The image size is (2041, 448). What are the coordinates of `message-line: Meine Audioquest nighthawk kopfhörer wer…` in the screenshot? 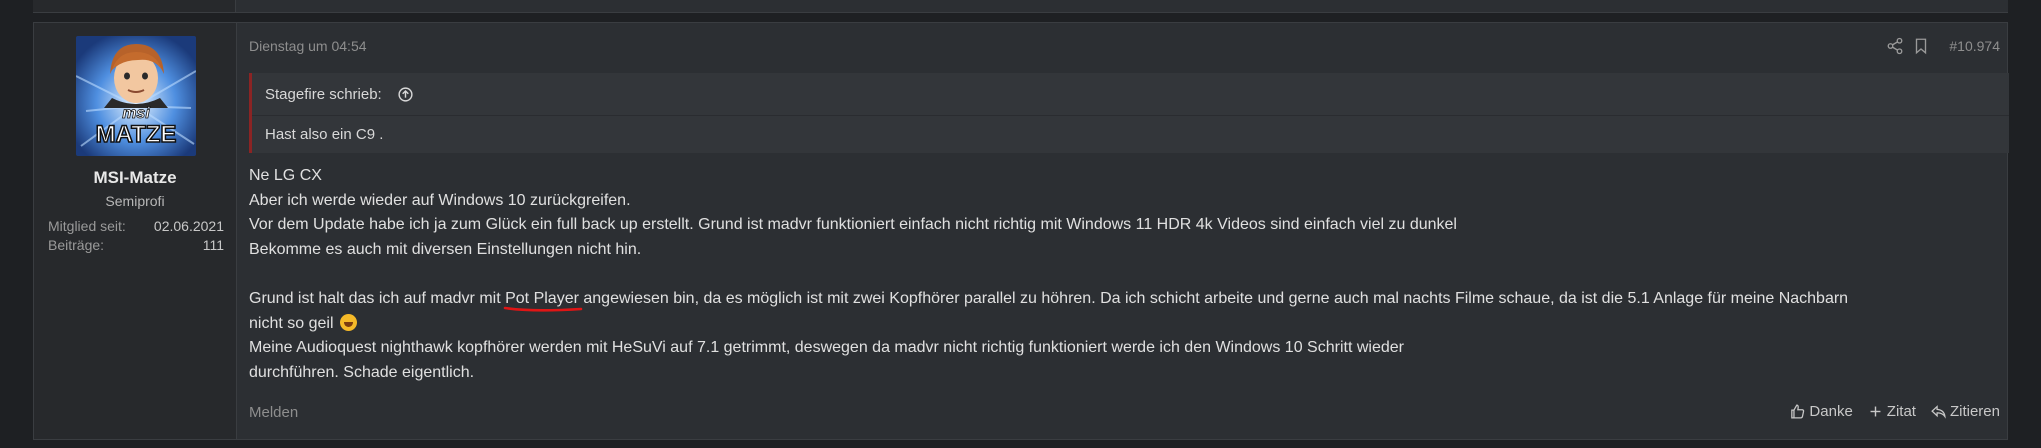 It's located at (826, 348).